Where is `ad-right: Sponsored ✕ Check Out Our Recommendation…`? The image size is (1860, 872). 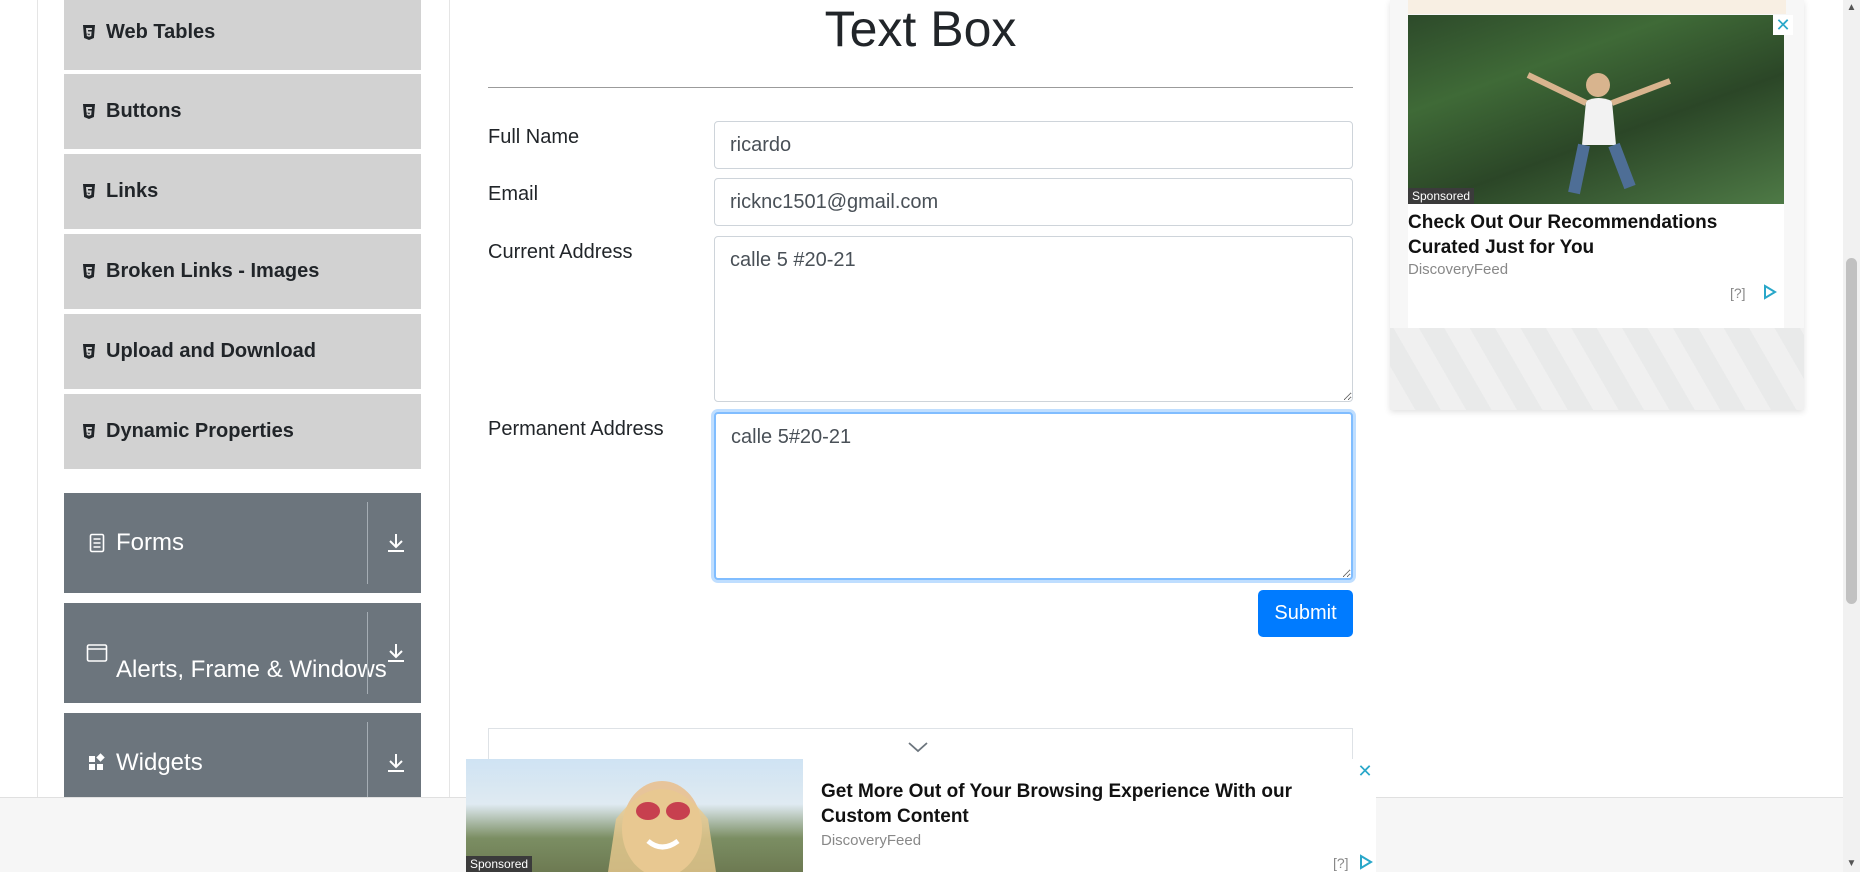
ad-right: Sponsored ✕ Check Out Our Recommendation… is located at coordinates (1597, 205).